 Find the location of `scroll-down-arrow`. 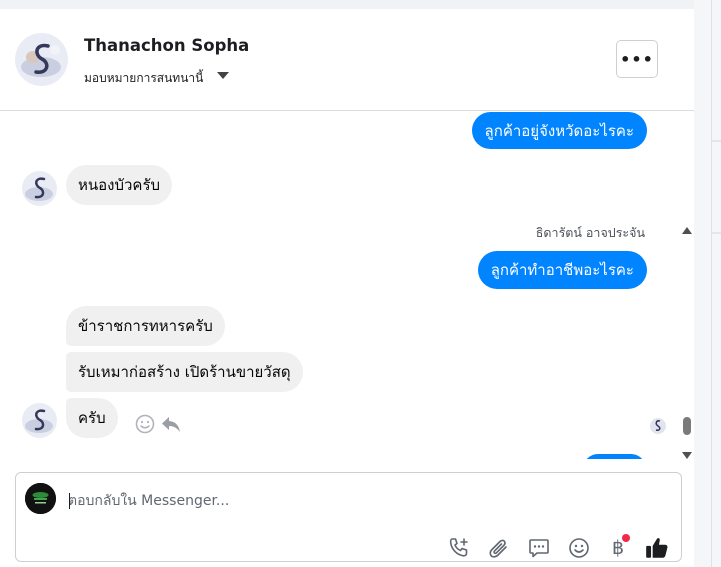

scroll-down-arrow is located at coordinates (687, 455).